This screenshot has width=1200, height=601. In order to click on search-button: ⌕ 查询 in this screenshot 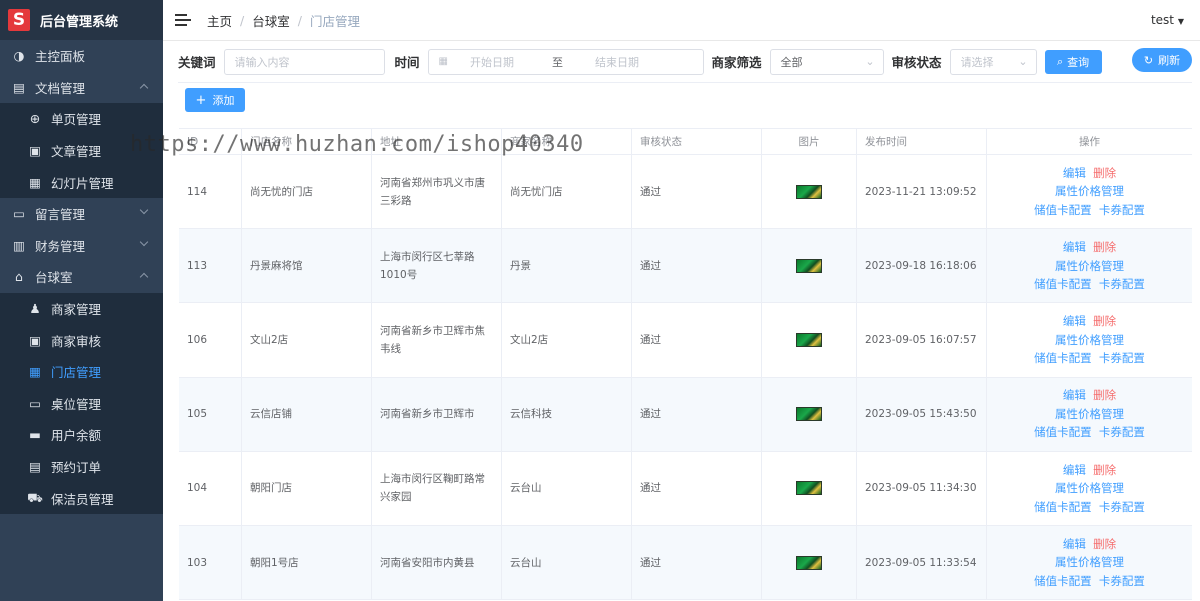, I will do `click(1073, 61)`.